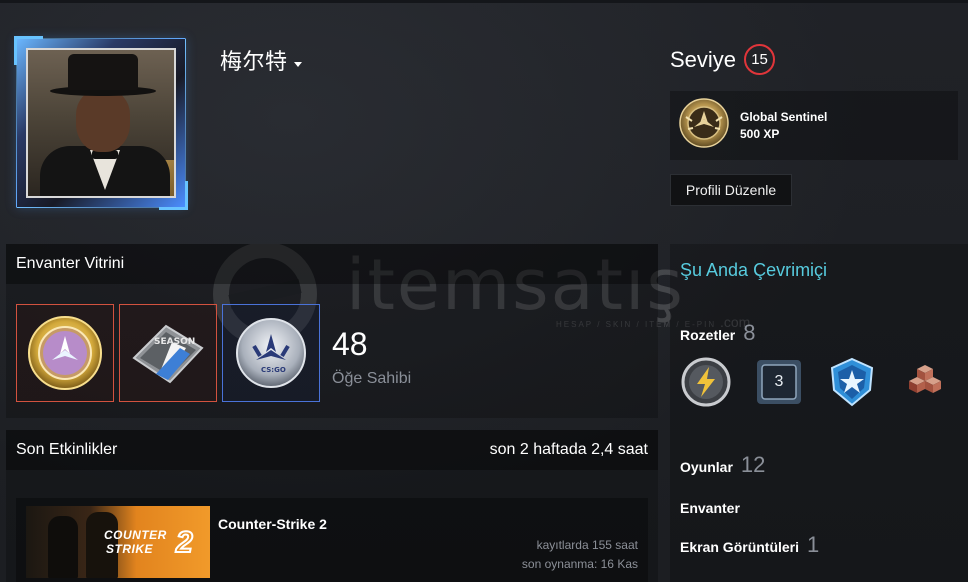  What do you see at coordinates (130, 549) in the screenshot?
I see `capsule-logo-line2: STRIKE` at bounding box center [130, 549].